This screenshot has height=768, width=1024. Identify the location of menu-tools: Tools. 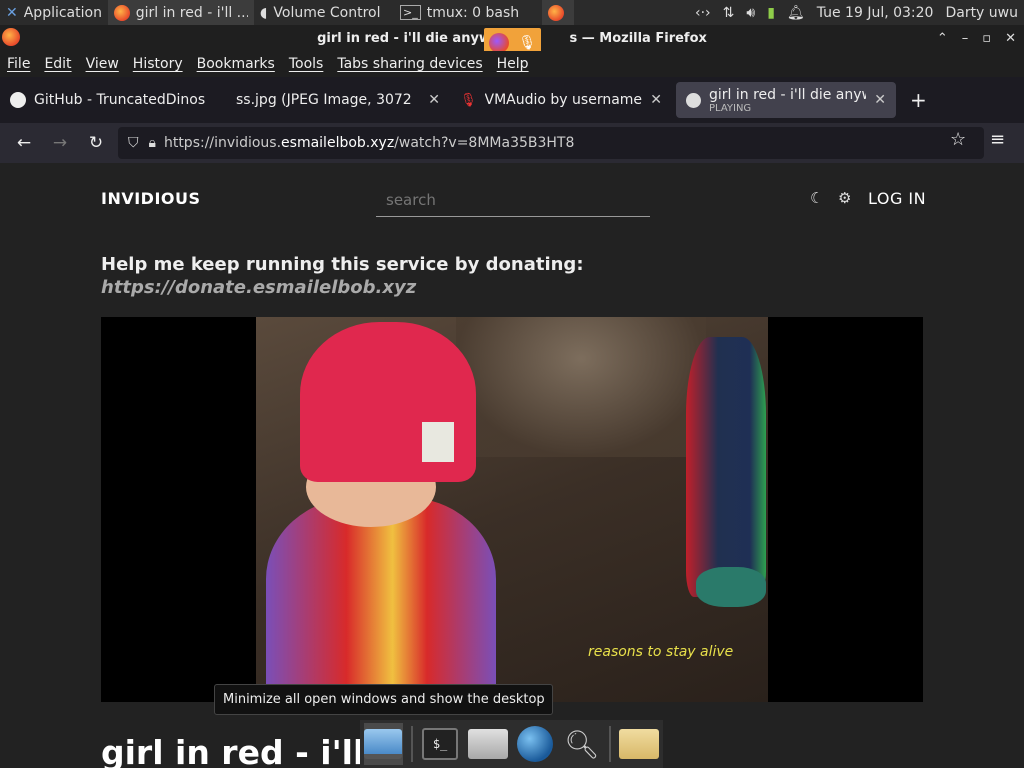
(306, 64).